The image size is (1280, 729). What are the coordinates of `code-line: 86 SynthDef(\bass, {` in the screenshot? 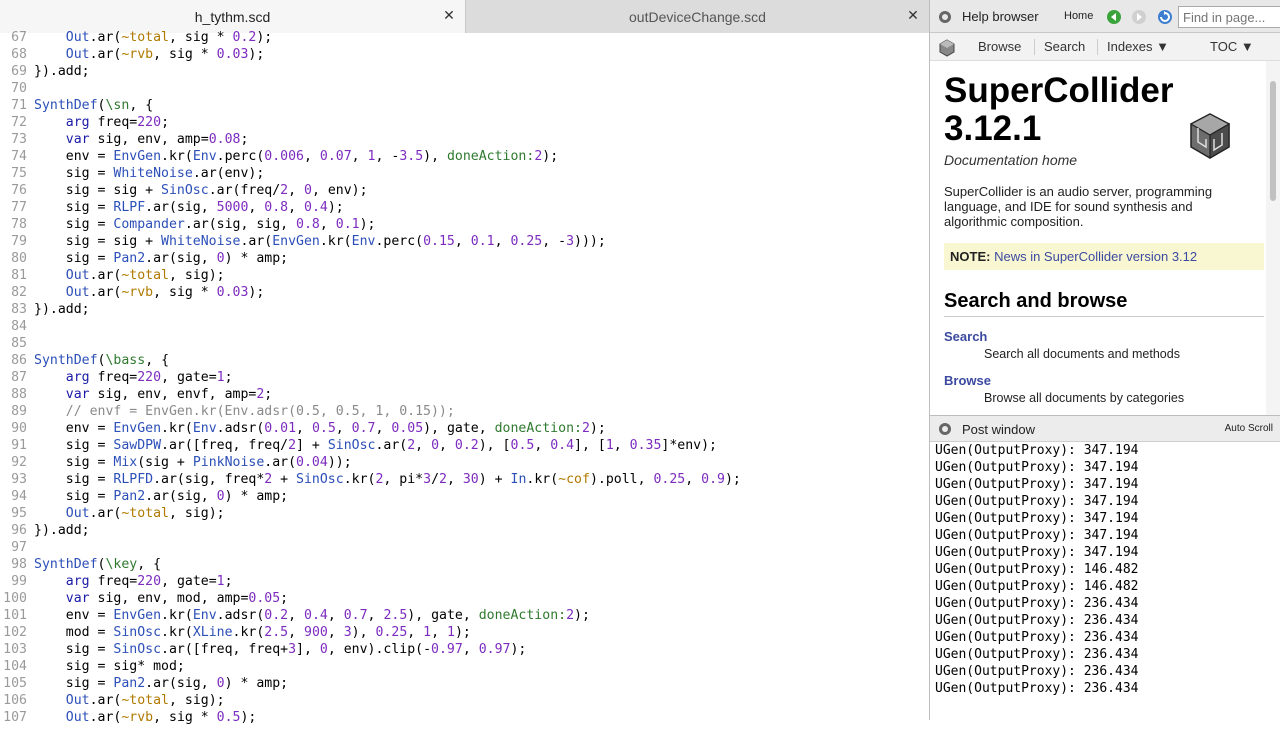 It's located at (464, 360).